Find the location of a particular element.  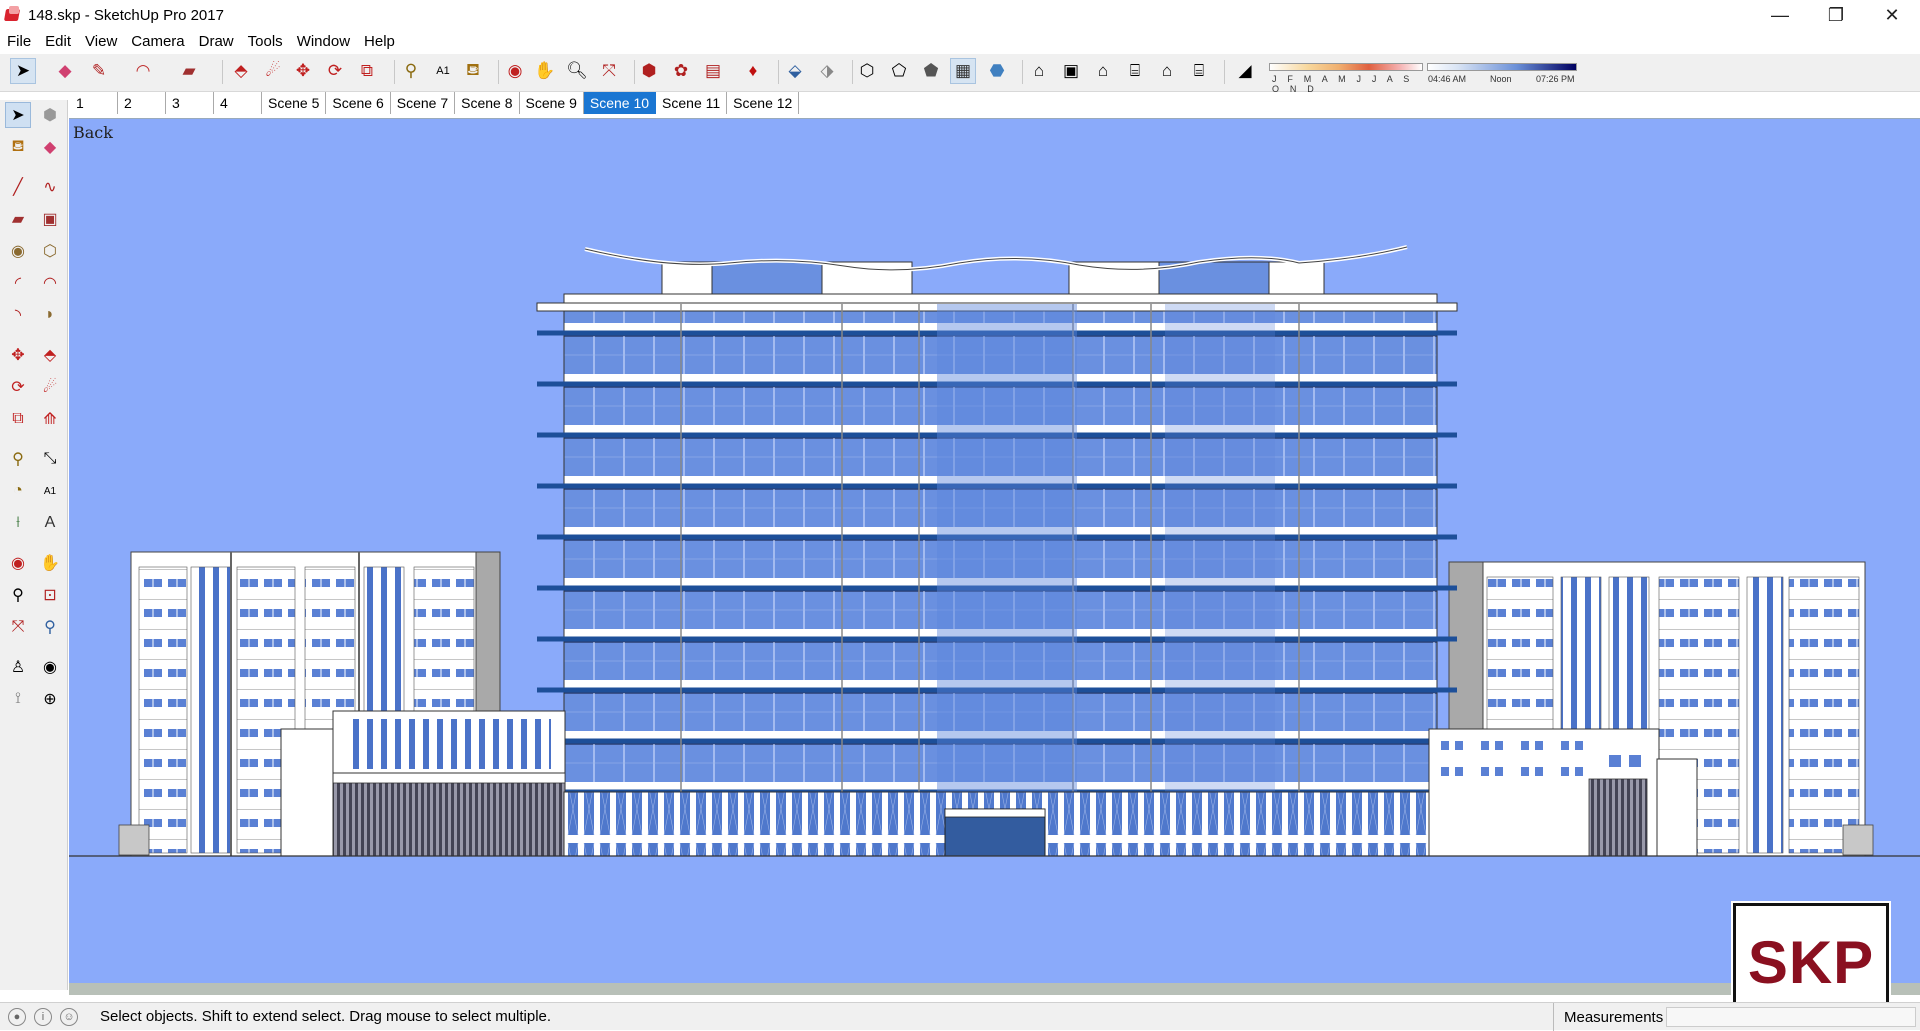

select-tool-icon: ➤ is located at coordinates (18, 115).